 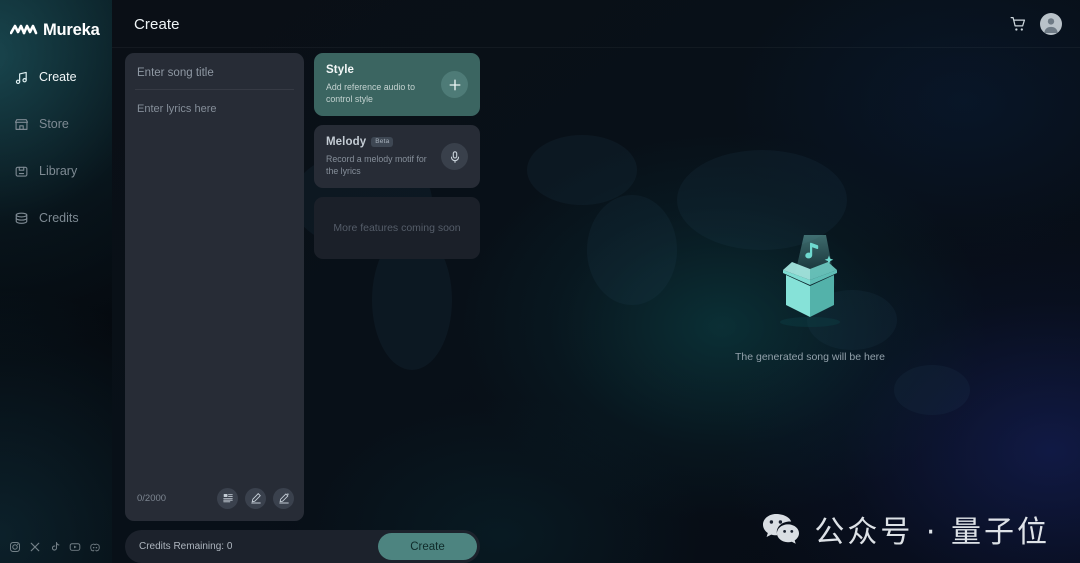 I want to click on ai-write-icon, so click(x=283, y=498).